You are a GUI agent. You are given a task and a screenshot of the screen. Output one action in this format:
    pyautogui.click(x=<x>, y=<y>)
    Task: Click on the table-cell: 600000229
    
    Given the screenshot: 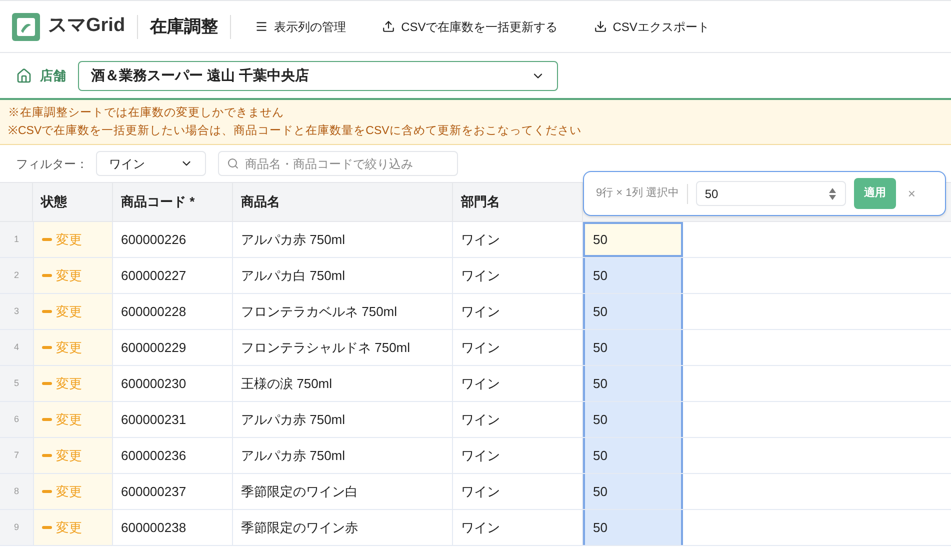 What is the action you would take?
    pyautogui.click(x=173, y=347)
    